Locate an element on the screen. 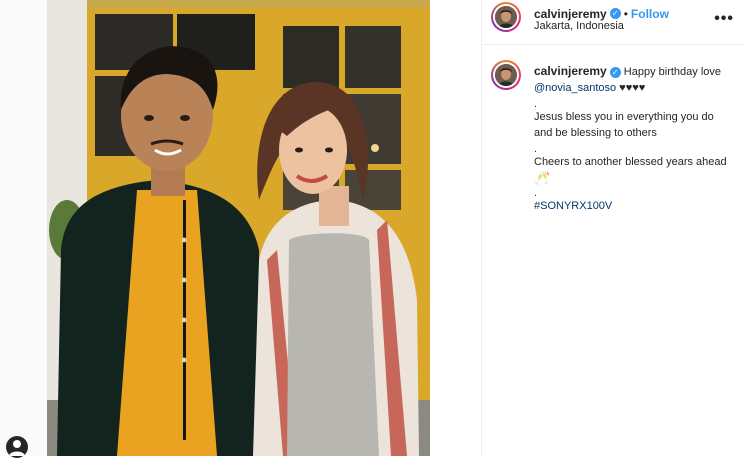 This screenshot has width=745, height=458. caption-hearts: ♥♥♥♥ is located at coordinates (632, 88).